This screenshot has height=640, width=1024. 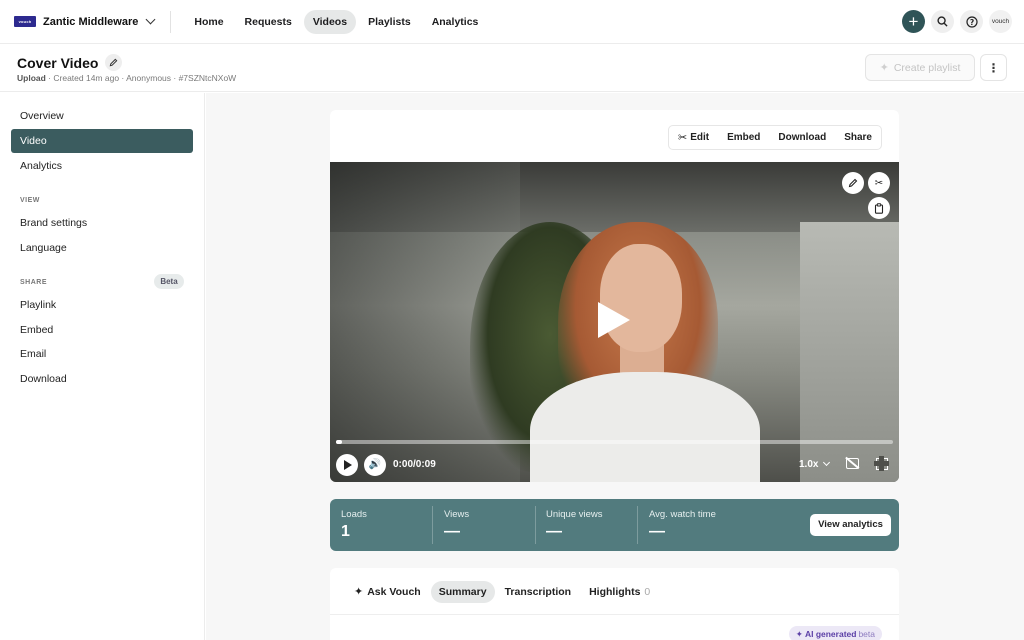 I want to click on section-view-label: VIEW, so click(x=30, y=200).